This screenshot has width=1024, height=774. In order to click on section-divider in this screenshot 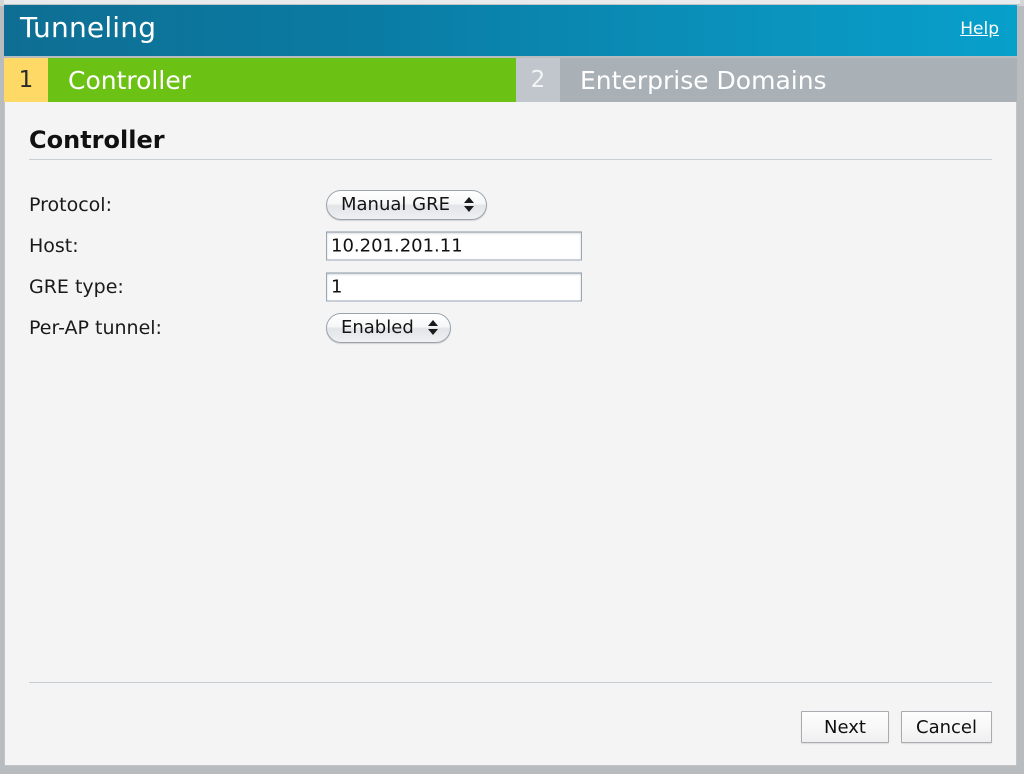, I will do `click(510, 159)`.